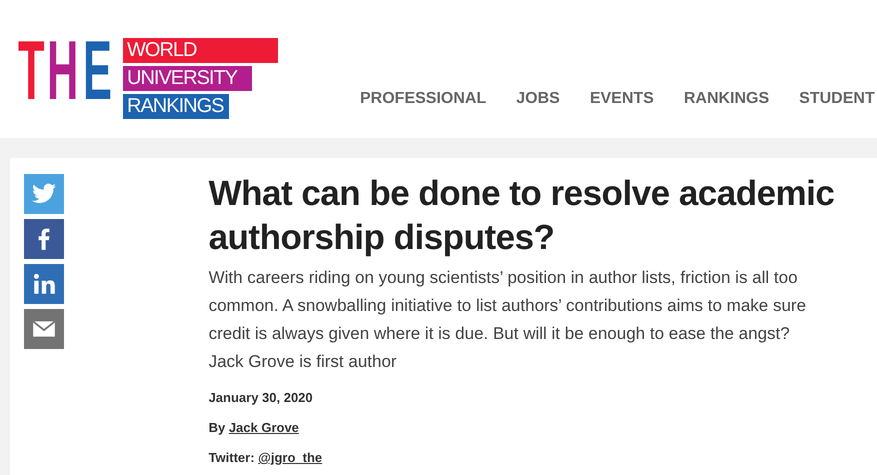 Image resolution: width=877 pixels, height=475 pixels. Describe the element at coordinates (538, 99) in the screenshot. I see `nav-link: JOBS` at that location.